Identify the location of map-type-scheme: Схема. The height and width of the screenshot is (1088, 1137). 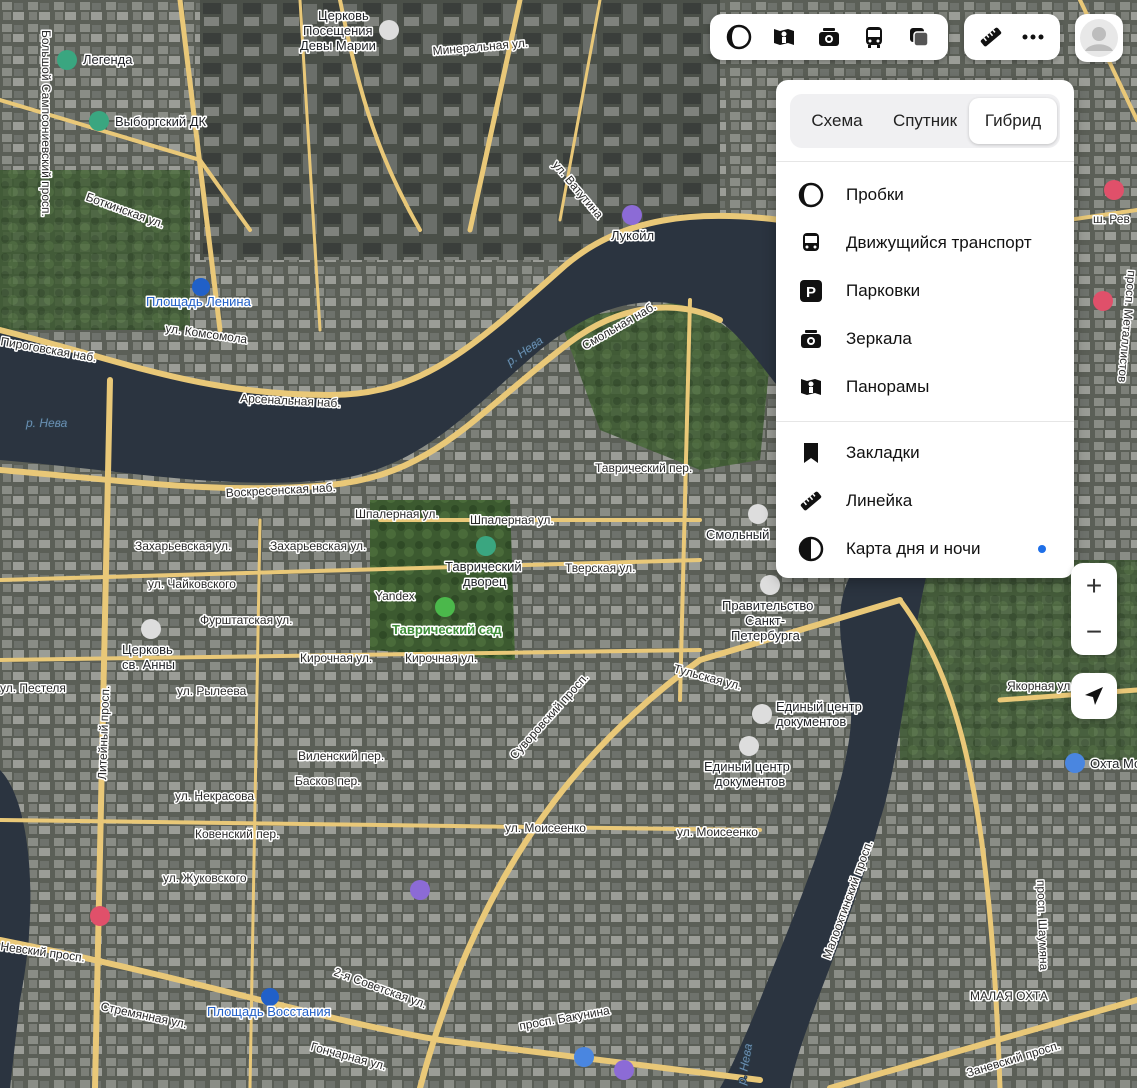
(837, 121).